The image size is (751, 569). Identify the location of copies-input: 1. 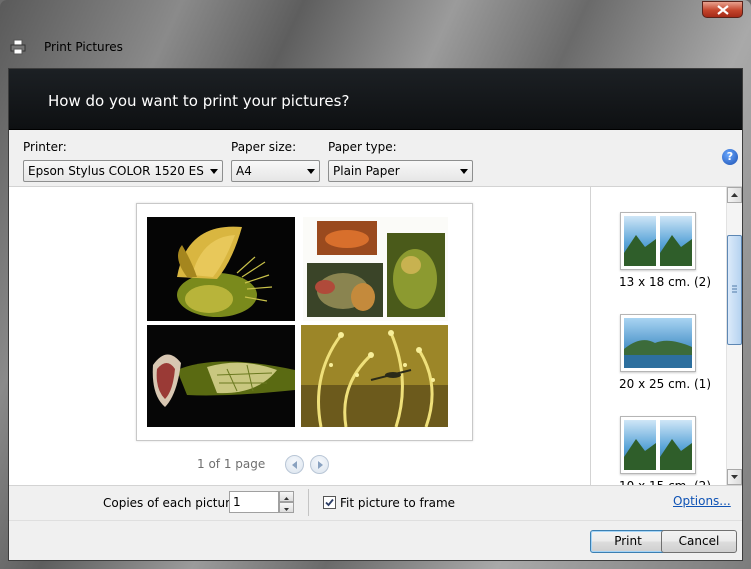
(254, 502).